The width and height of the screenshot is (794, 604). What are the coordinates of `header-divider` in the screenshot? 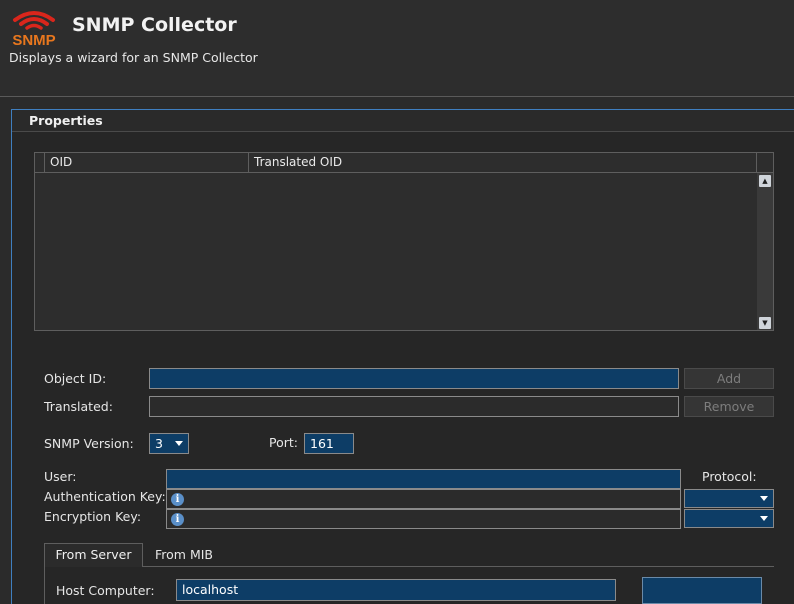 It's located at (397, 96).